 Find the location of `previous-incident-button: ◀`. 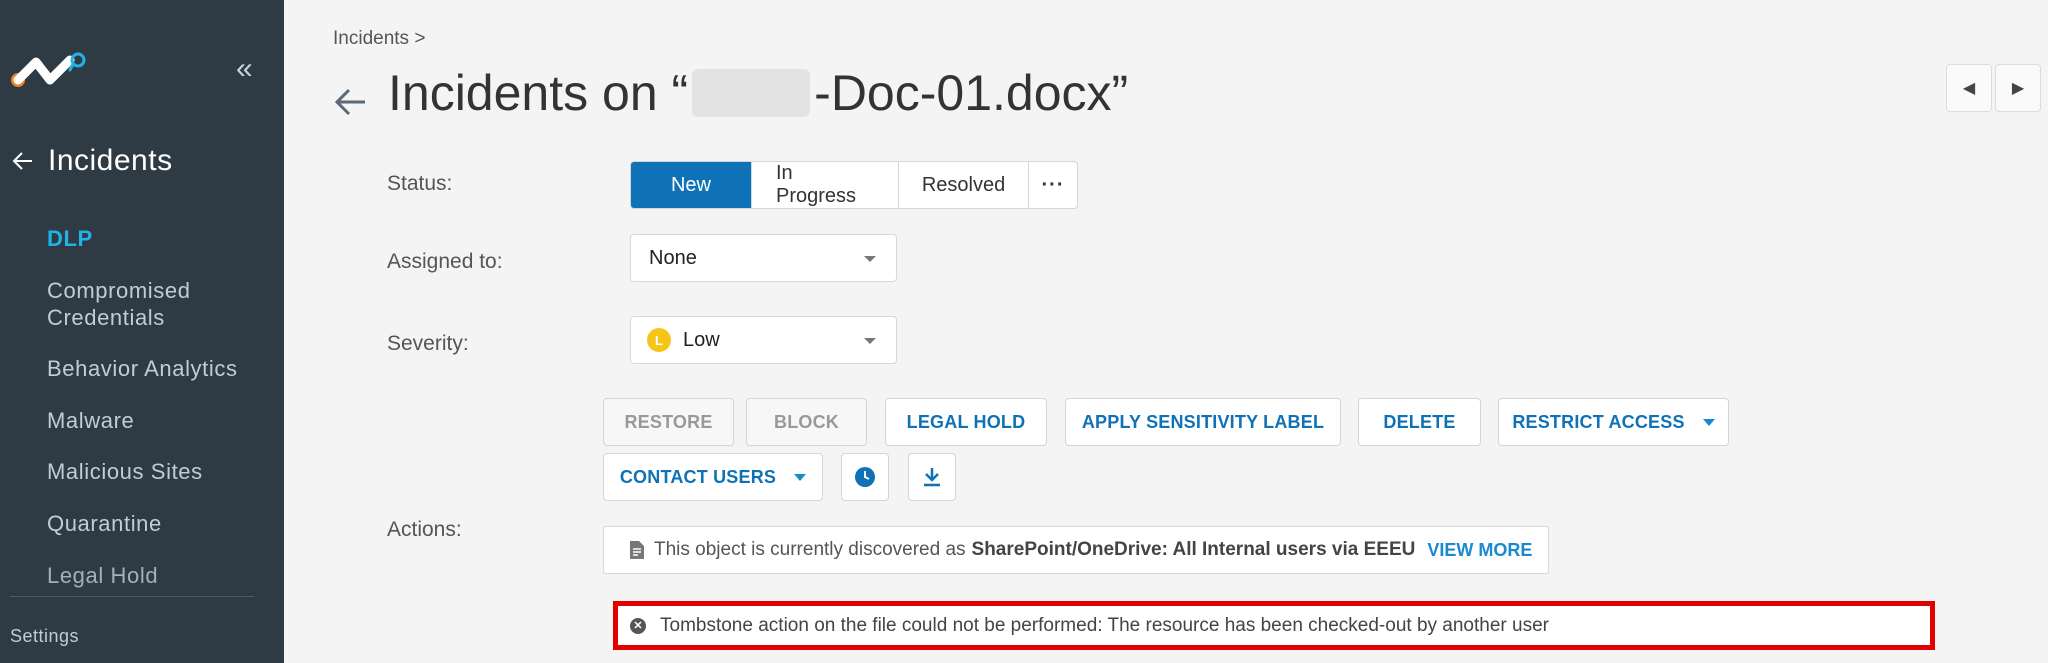

previous-incident-button: ◀ is located at coordinates (1969, 88).